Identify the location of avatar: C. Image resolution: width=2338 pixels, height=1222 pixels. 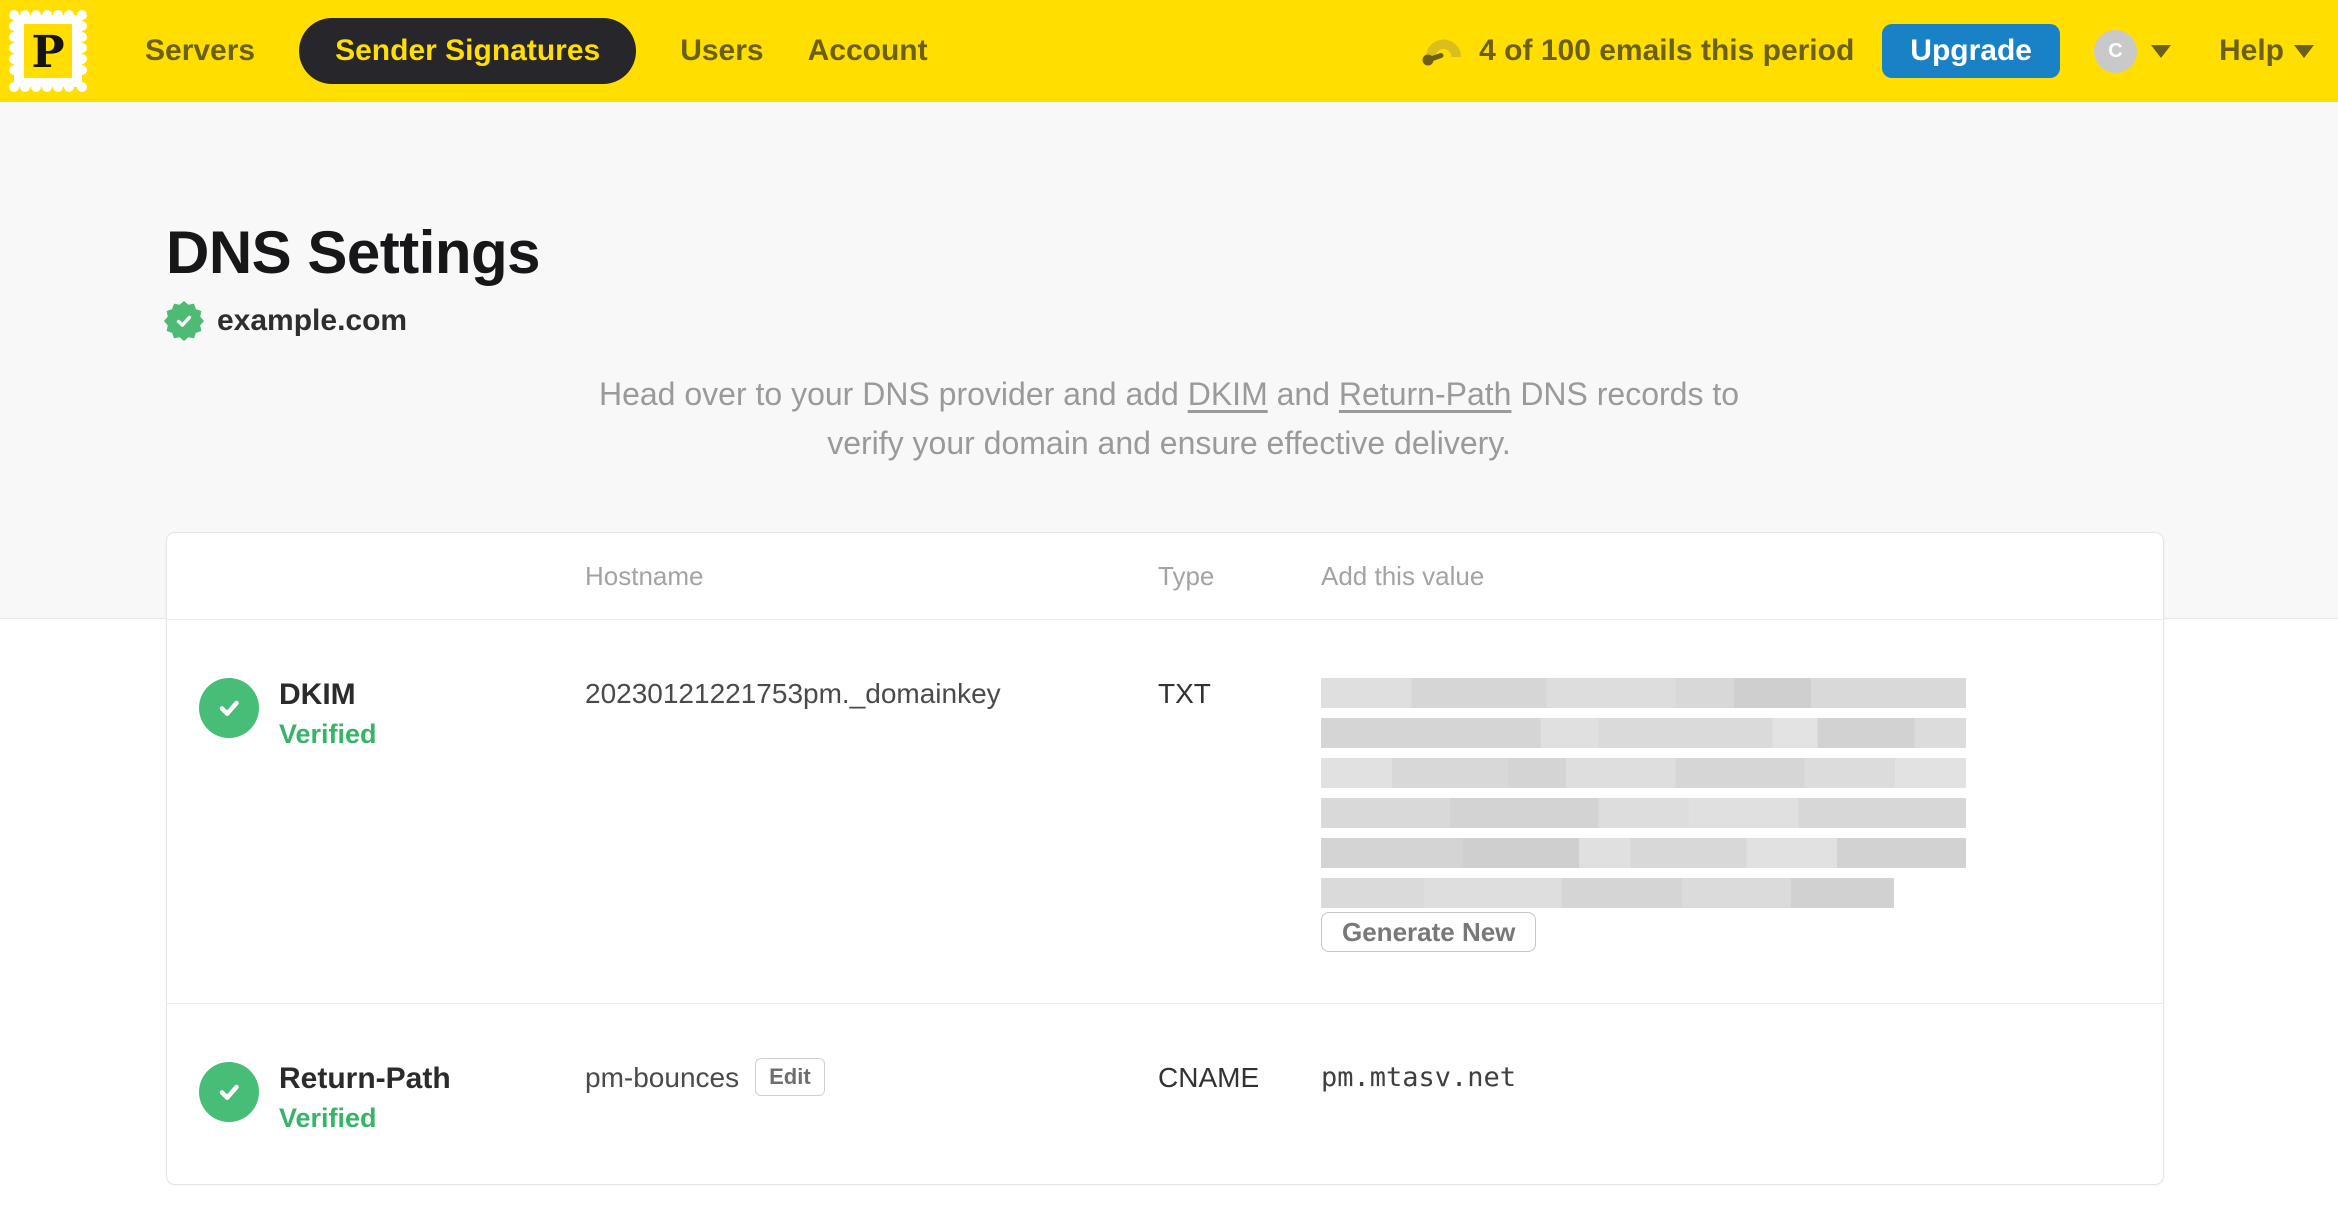
(2115, 51).